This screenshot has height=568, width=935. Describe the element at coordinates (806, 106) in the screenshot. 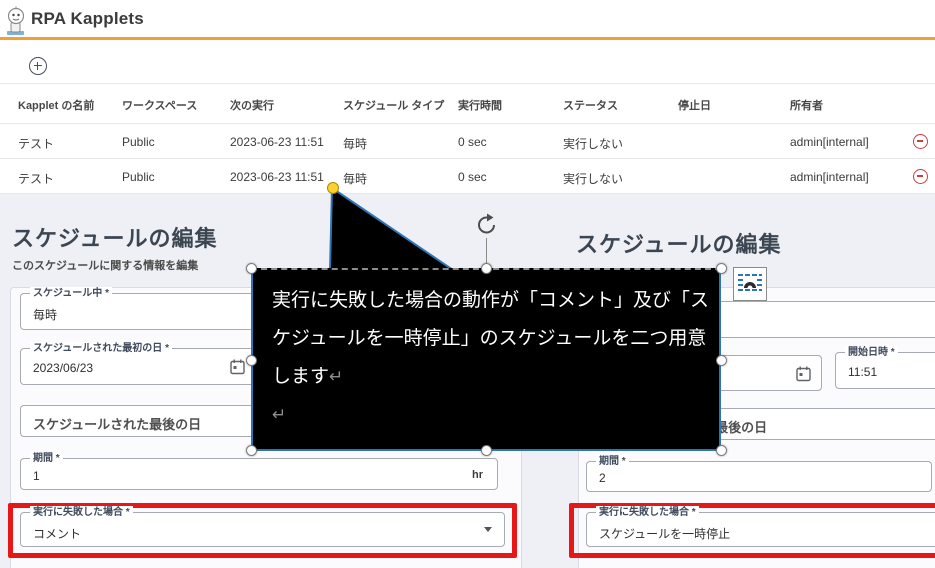

I see `column-header: 所有者` at that location.